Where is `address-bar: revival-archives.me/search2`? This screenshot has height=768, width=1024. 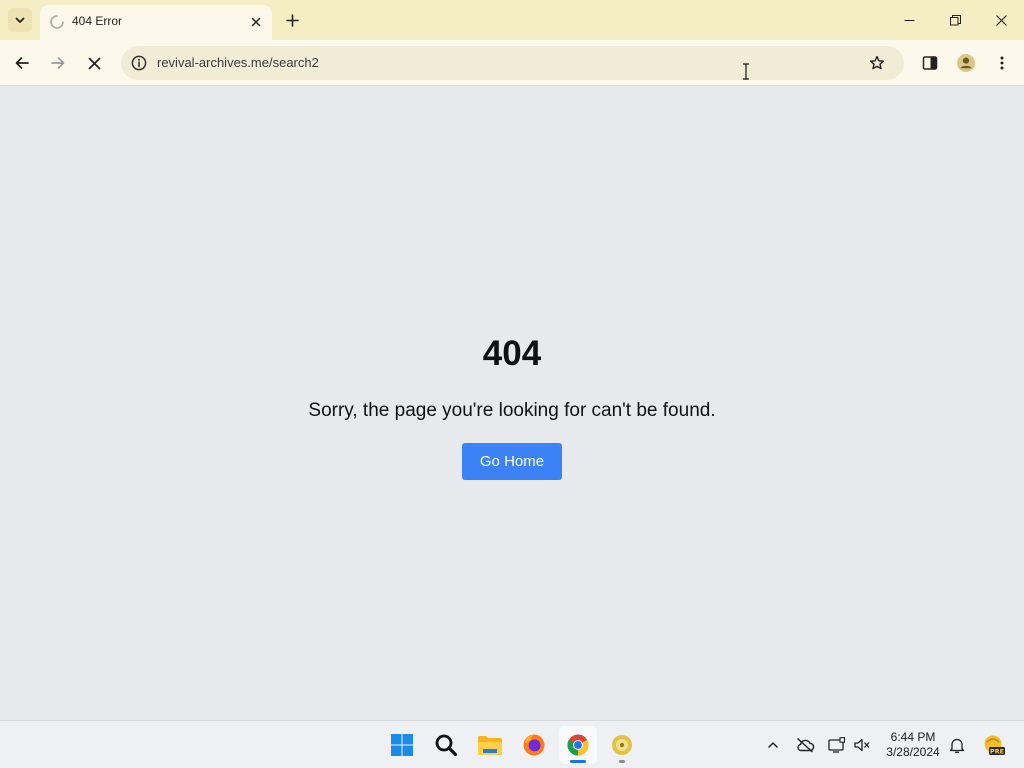
address-bar: revival-archives.me/search2 is located at coordinates (512, 63).